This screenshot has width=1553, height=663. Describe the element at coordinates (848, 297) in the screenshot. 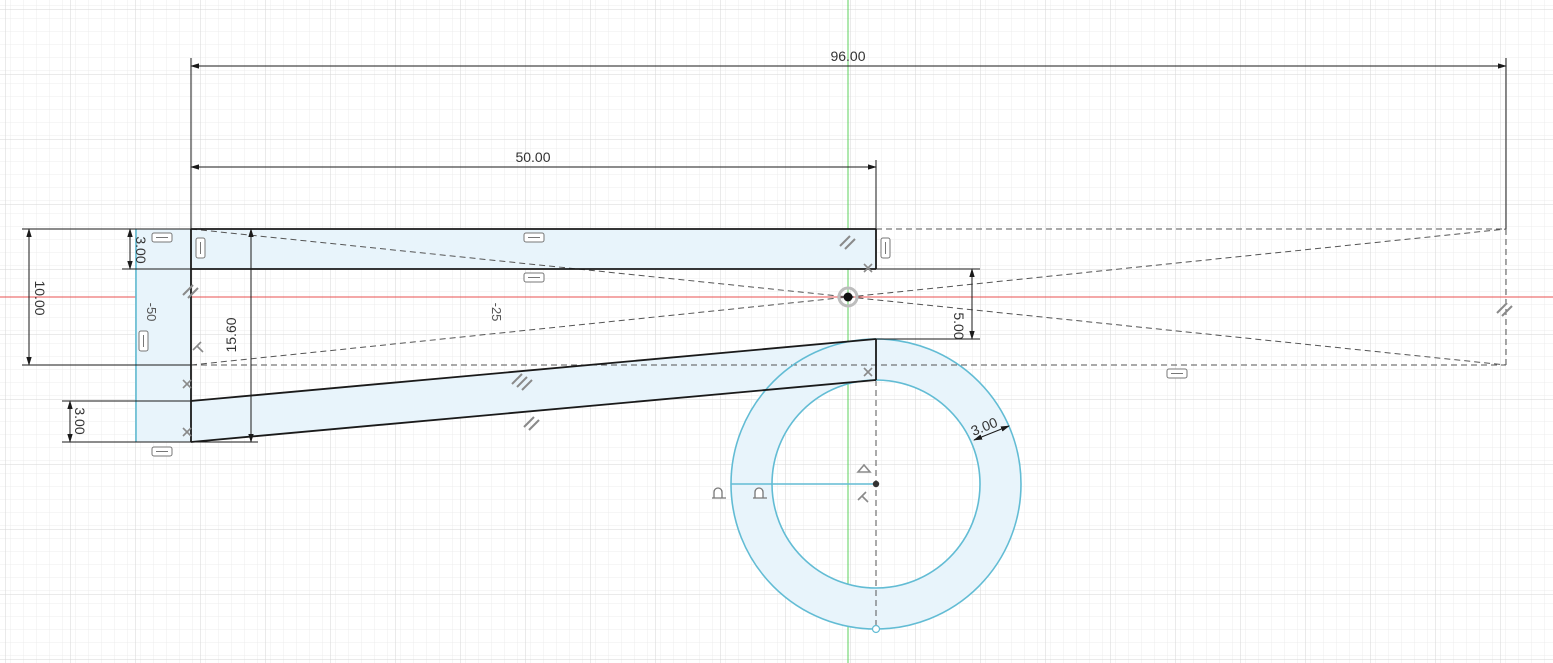

I see `origin-point` at that location.